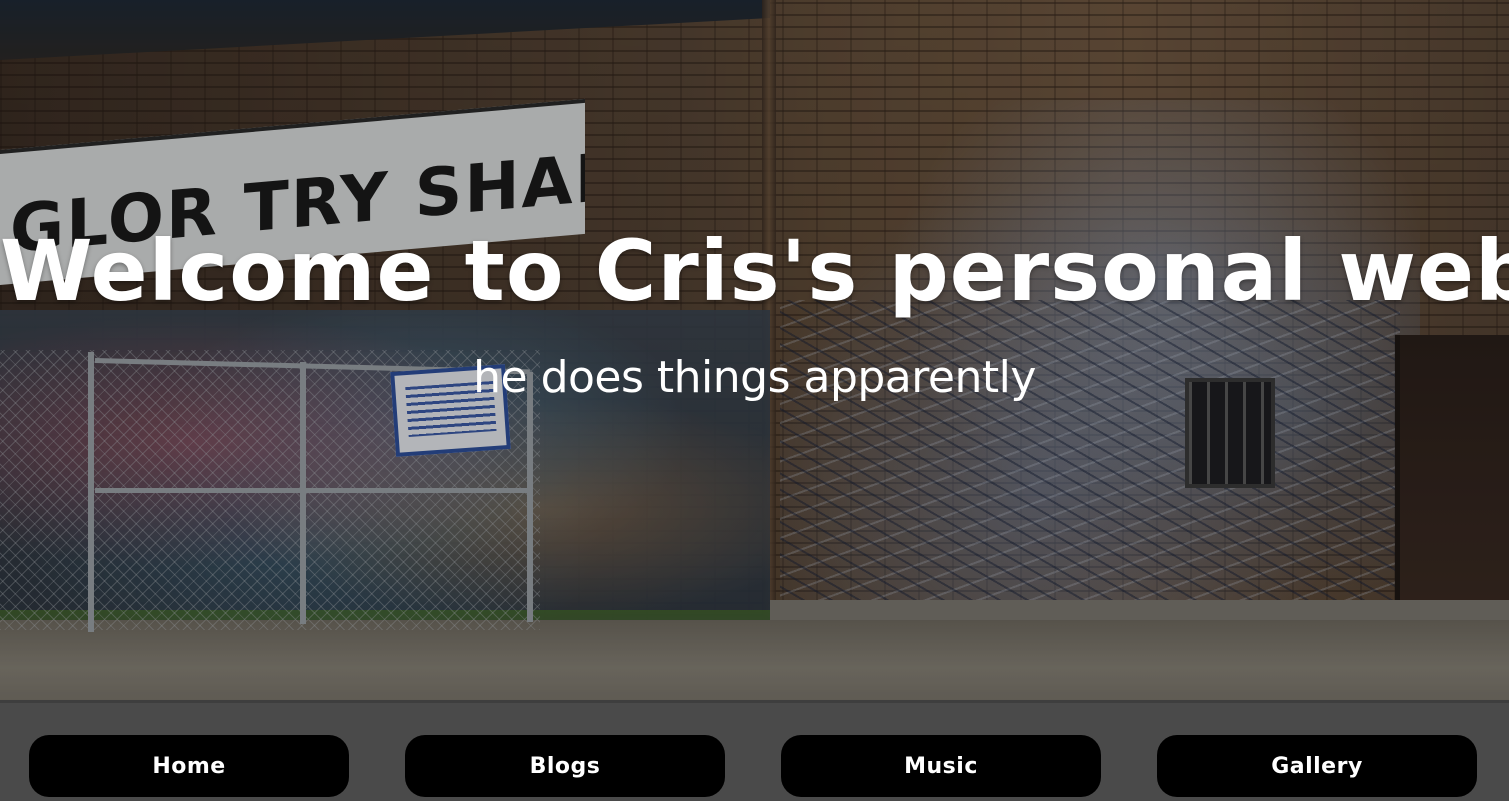 The width and height of the screenshot is (1509, 801). Describe the element at coordinates (754, 377) in the screenshot. I see `page-subtitle: he does things apparently` at that location.